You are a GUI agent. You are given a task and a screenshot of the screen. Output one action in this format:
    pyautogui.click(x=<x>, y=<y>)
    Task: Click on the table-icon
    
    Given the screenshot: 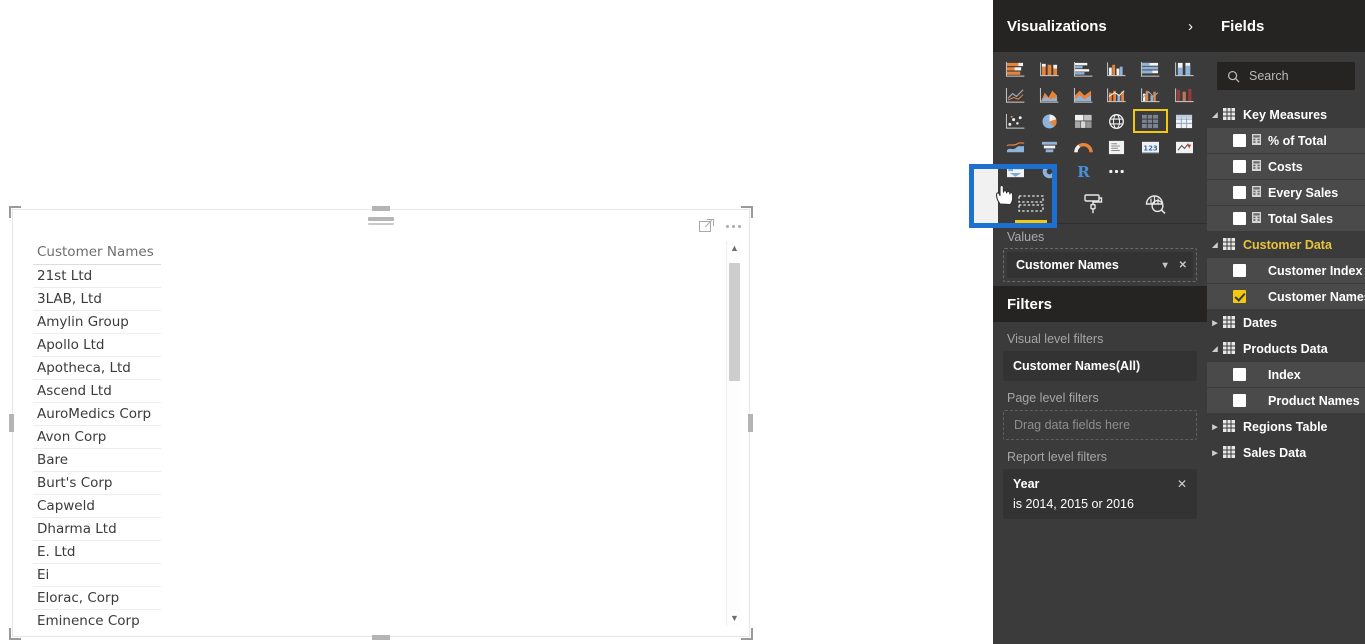 What is the action you would take?
    pyautogui.click(x=1184, y=121)
    